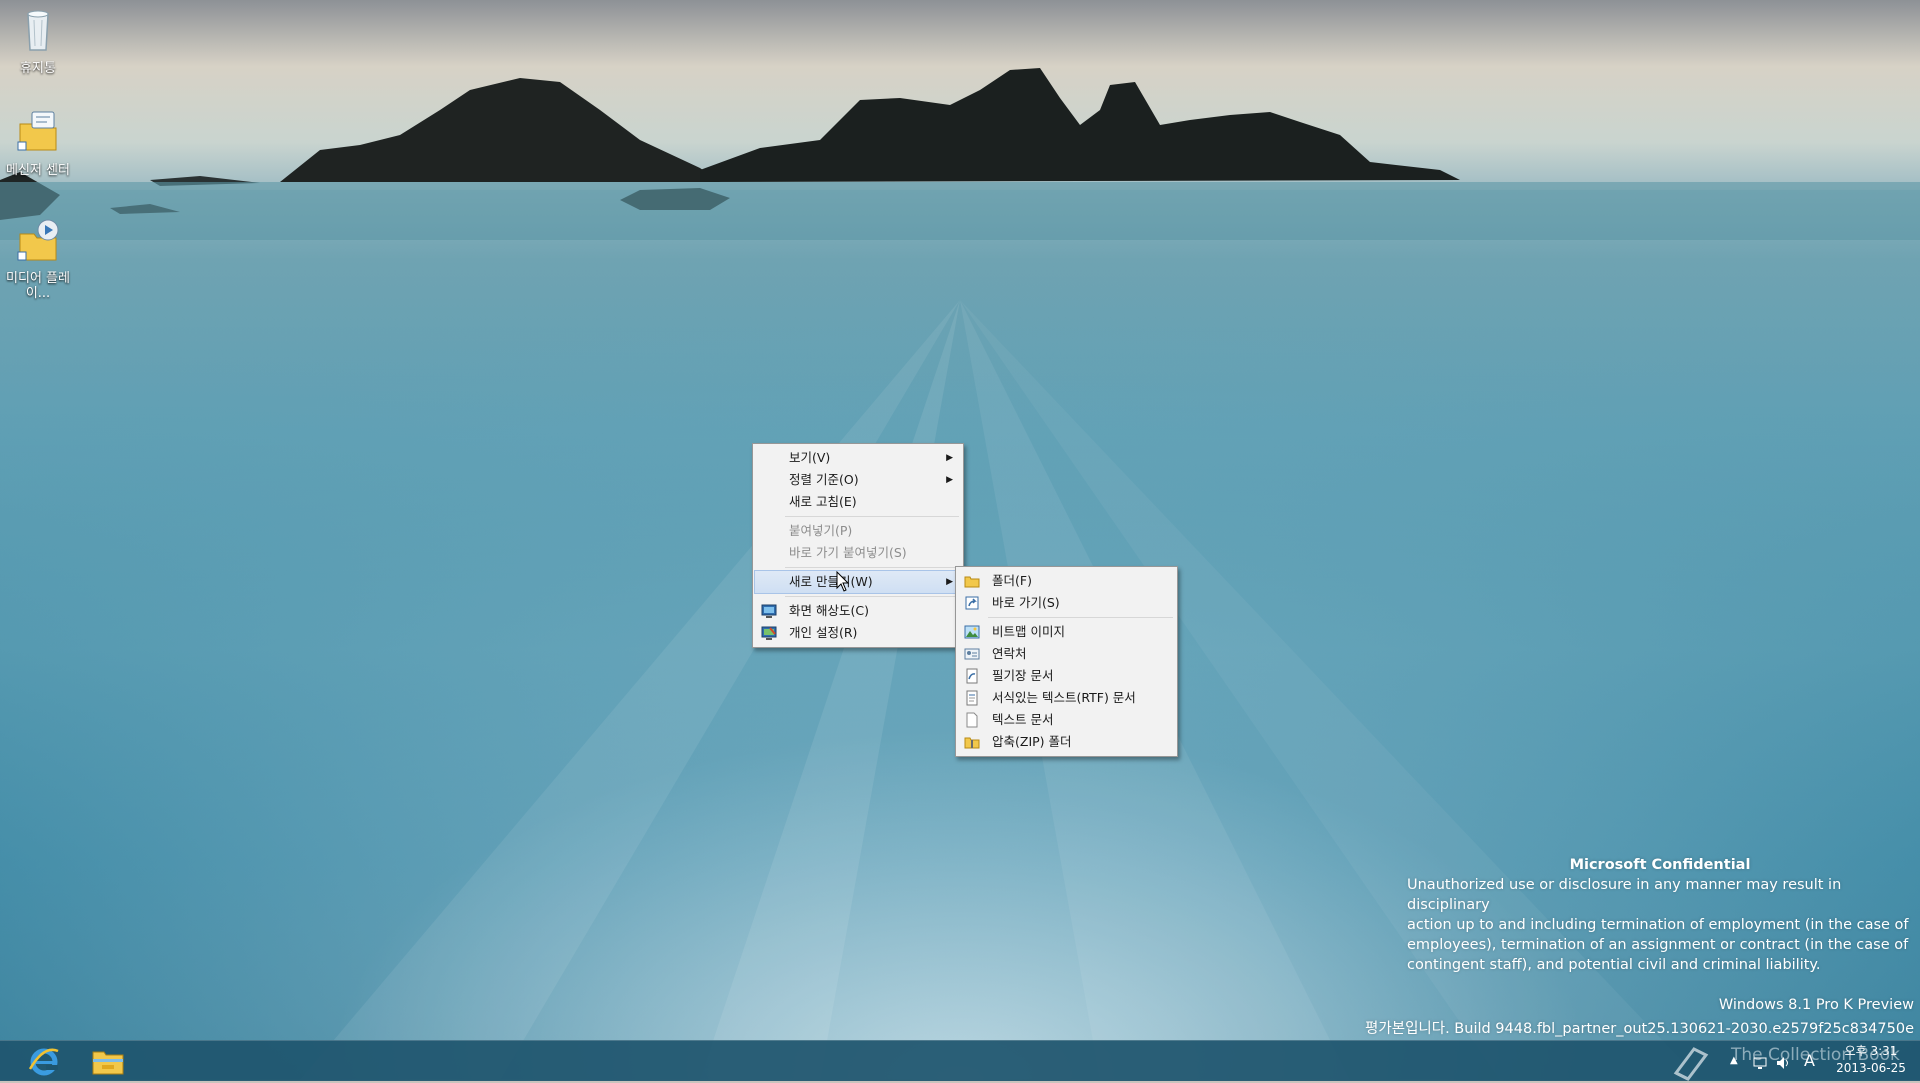 This screenshot has width=1920, height=1083. What do you see at coordinates (1066, 632) in the screenshot?
I see `submenu-item-bitmap: 비트맵 이미지` at bounding box center [1066, 632].